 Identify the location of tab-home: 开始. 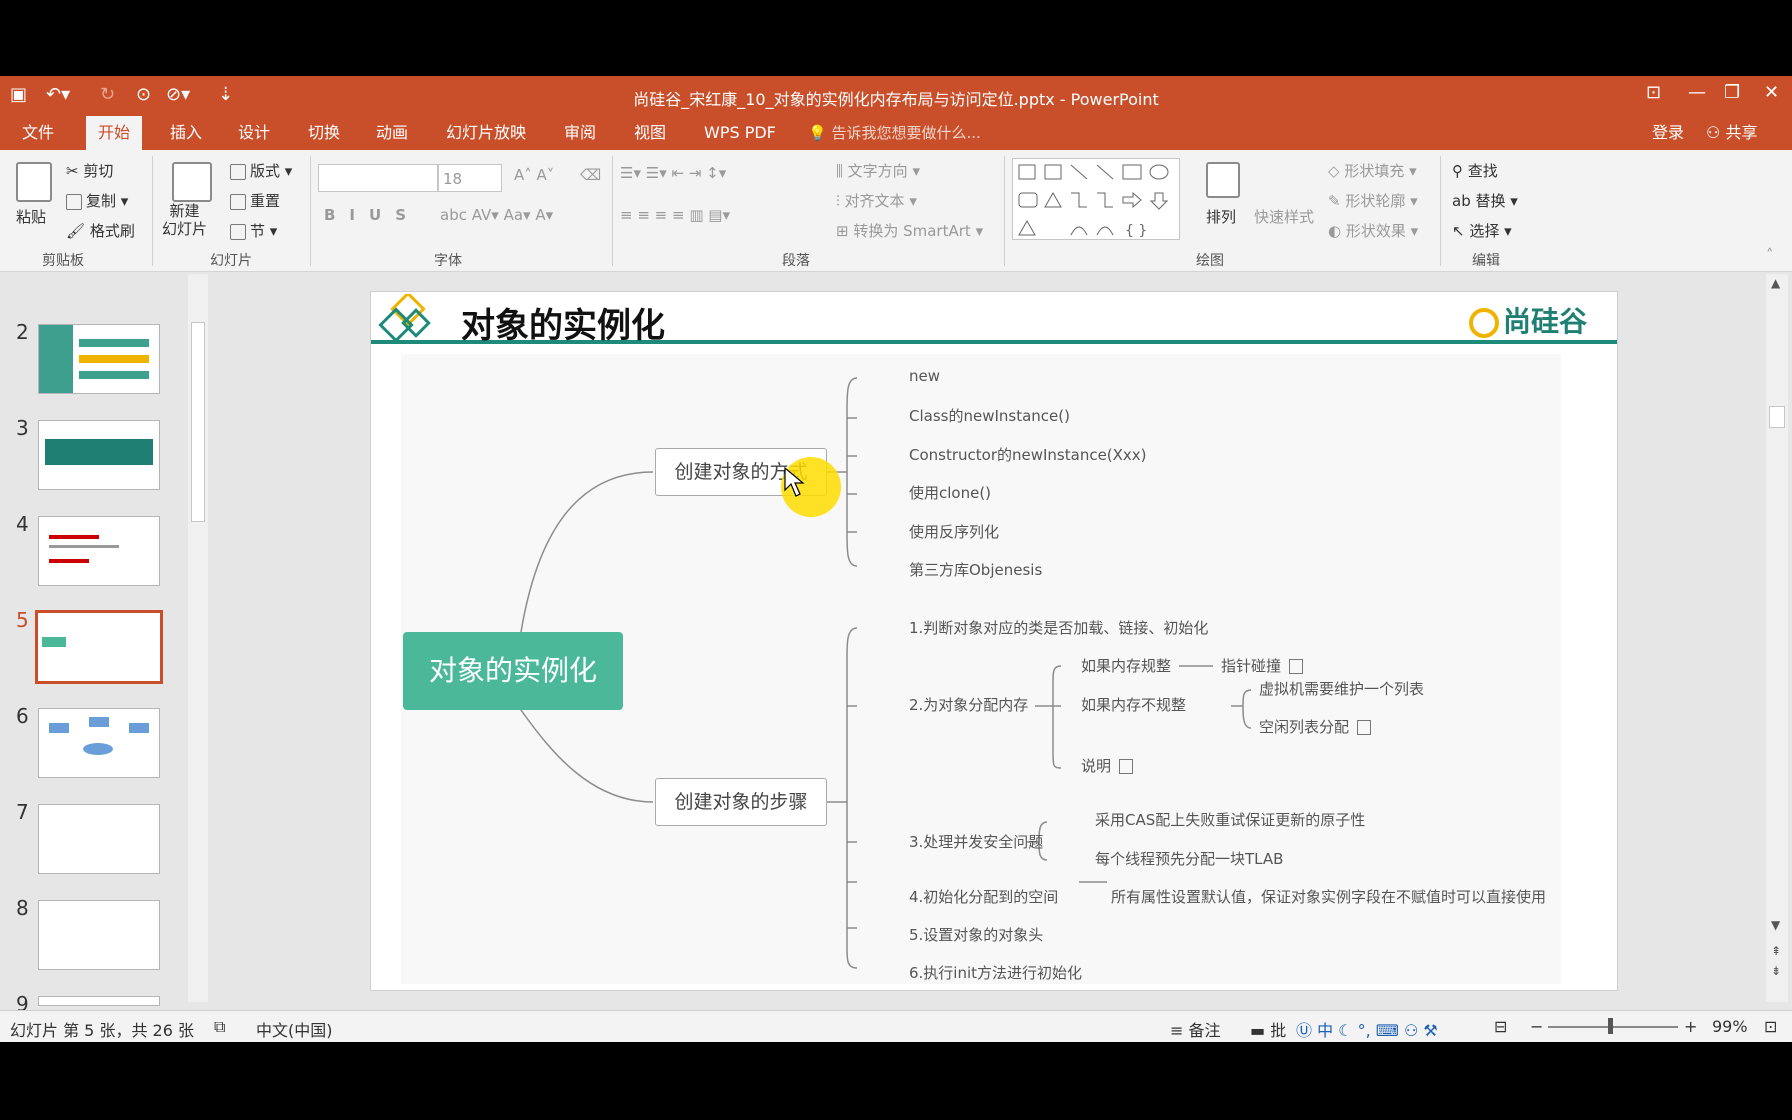
(114, 133).